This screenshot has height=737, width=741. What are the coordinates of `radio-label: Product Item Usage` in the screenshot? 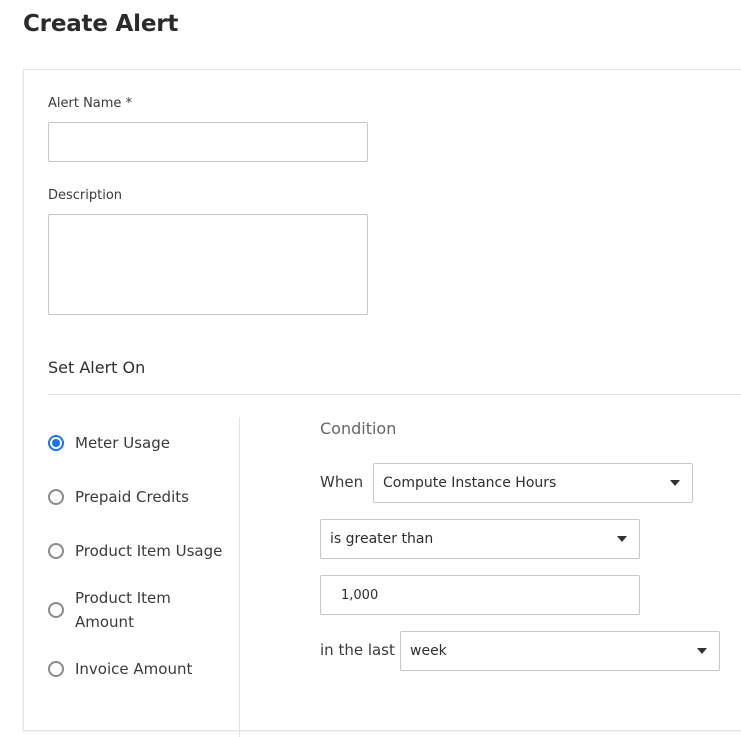 It's located at (149, 551).